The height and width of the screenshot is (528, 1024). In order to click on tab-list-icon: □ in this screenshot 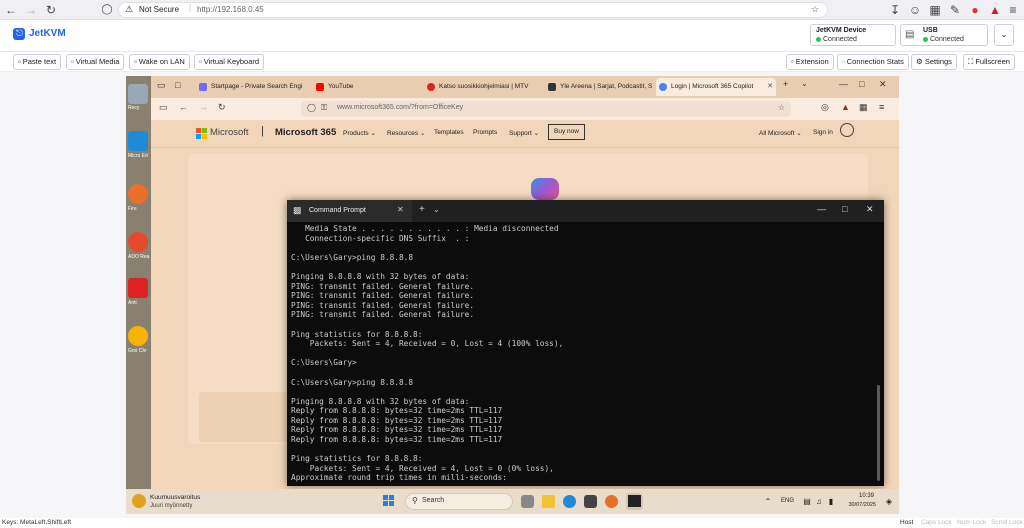, I will do `click(177, 85)`.